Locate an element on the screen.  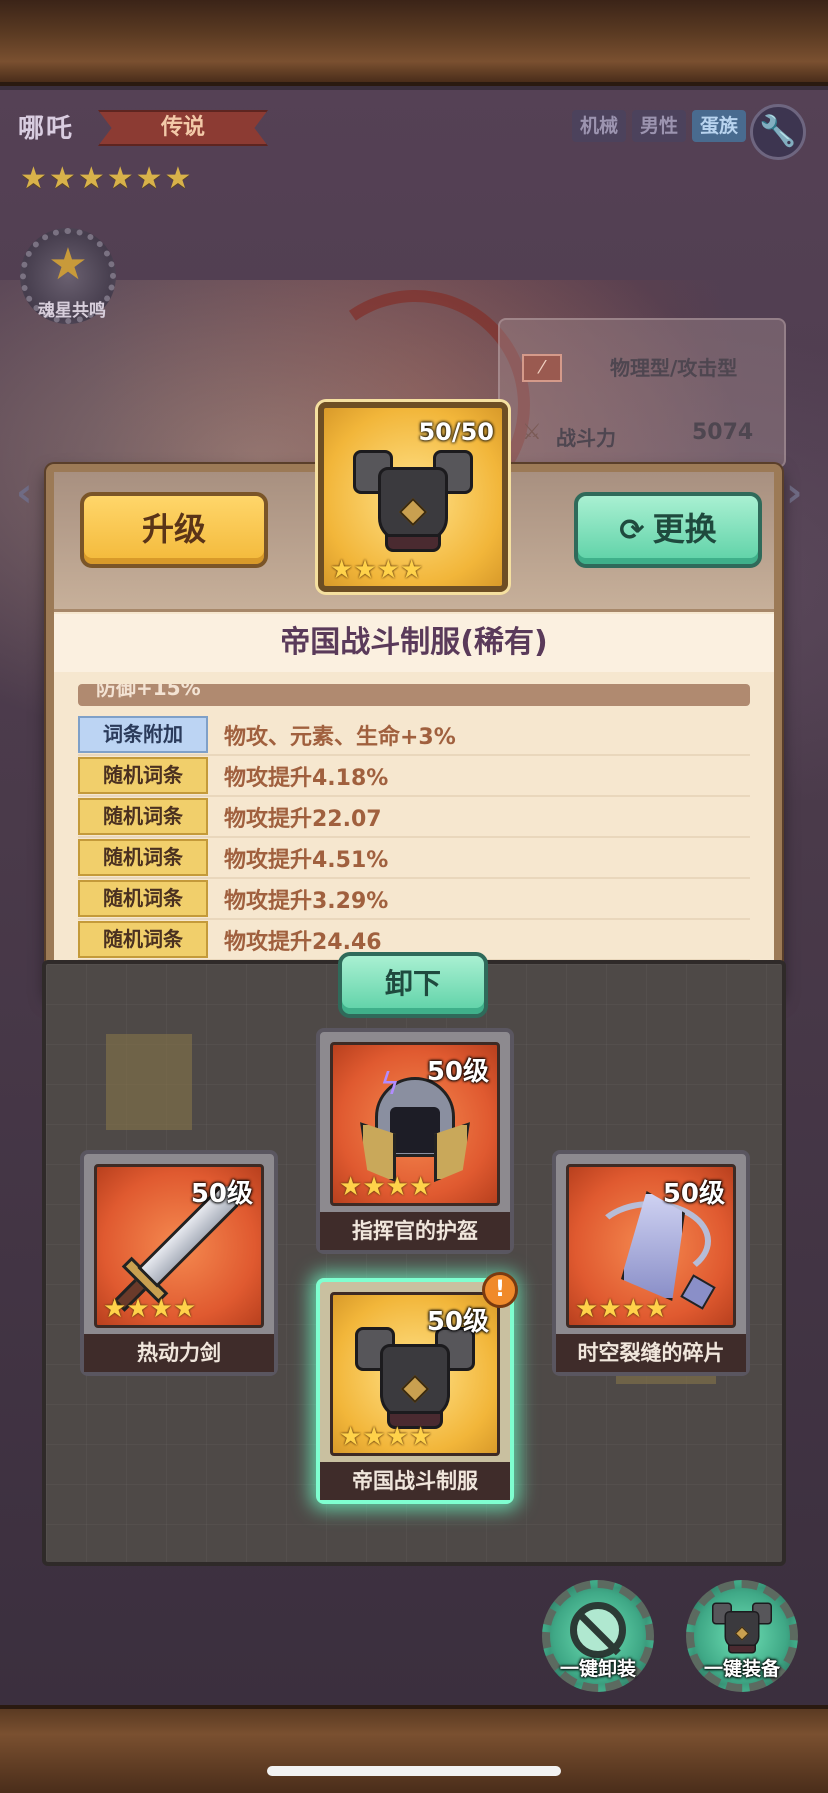
soul-resonance-label: 魂星共鸣 is located at coordinates (72, 311).